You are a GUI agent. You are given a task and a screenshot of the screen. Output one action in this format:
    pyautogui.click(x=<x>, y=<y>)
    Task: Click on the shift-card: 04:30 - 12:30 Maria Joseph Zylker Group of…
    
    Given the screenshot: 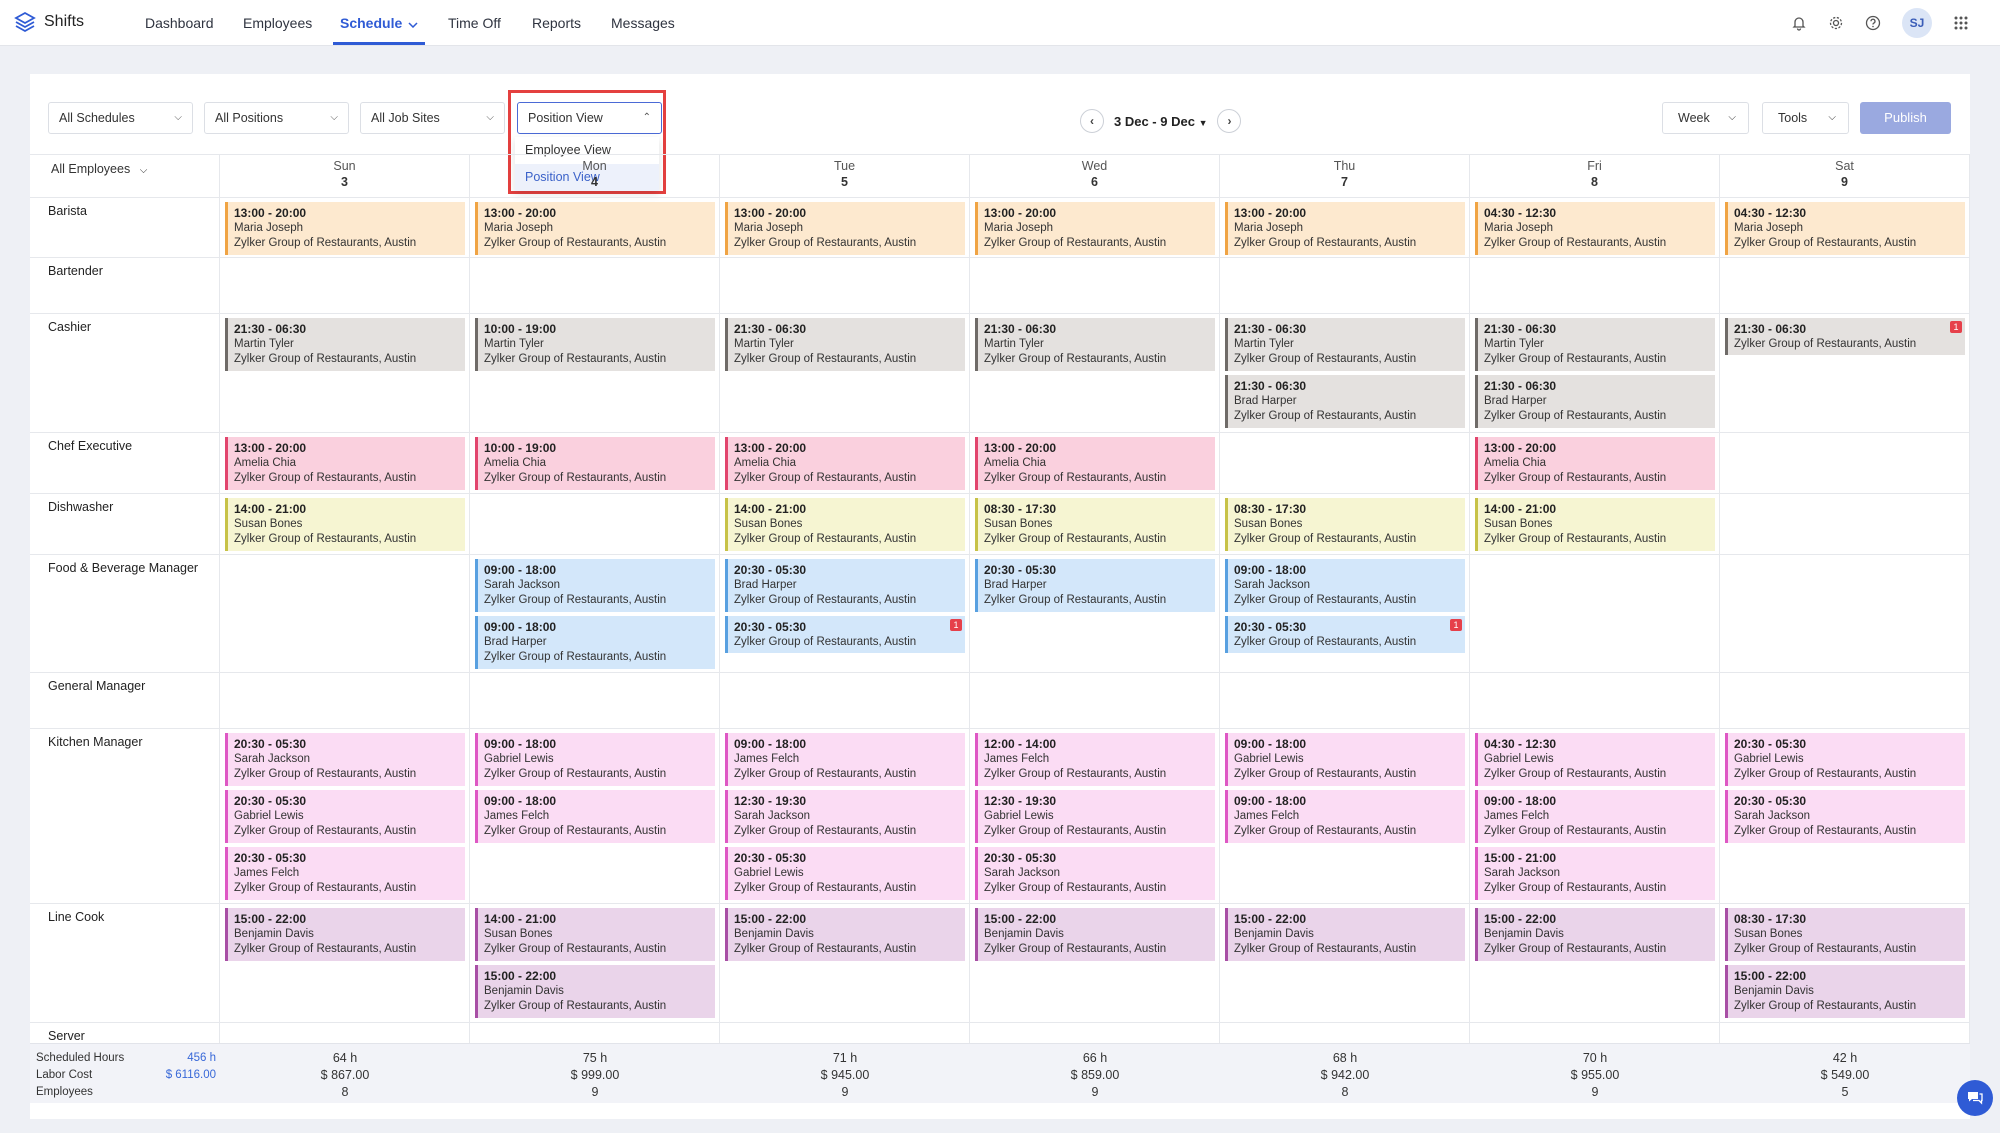 What is the action you would take?
    pyautogui.click(x=1595, y=228)
    